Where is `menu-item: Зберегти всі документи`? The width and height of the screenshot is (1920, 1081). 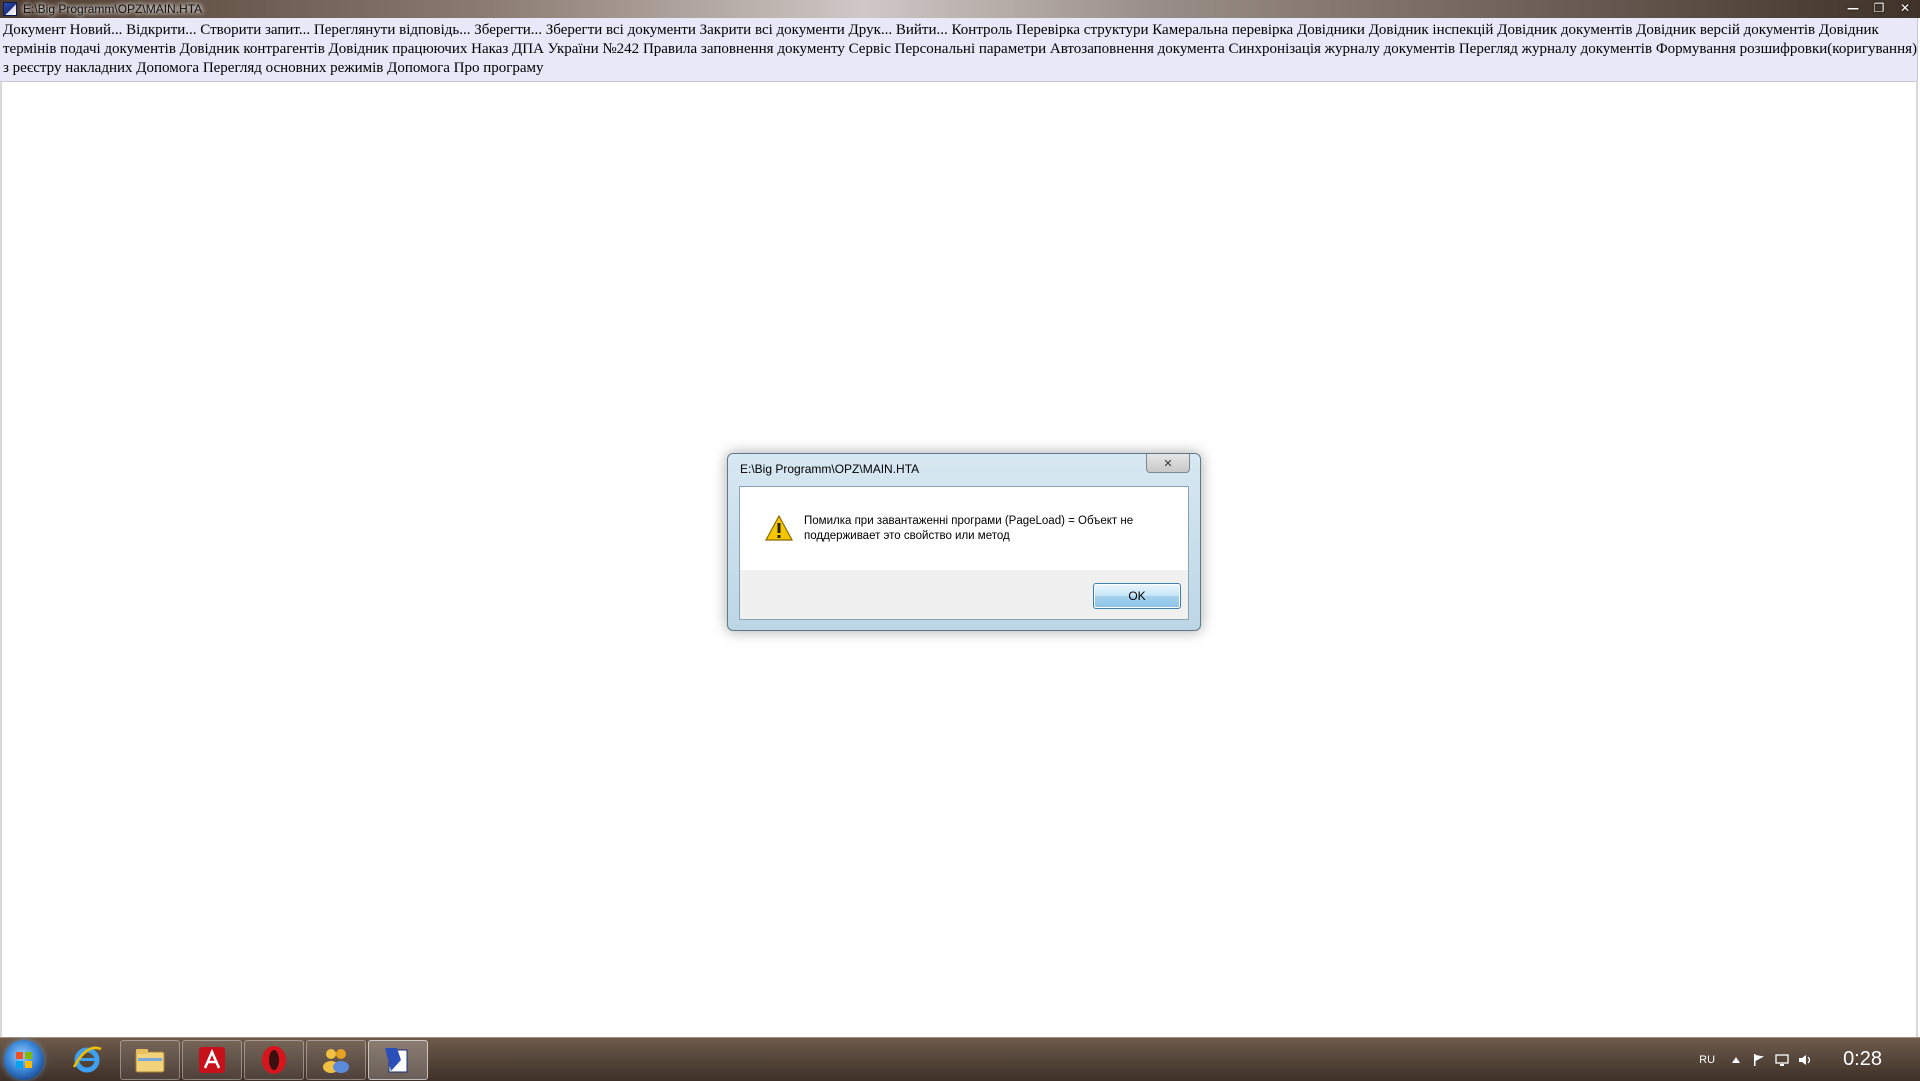 menu-item: Зберегти всі документи is located at coordinates (621, 30).